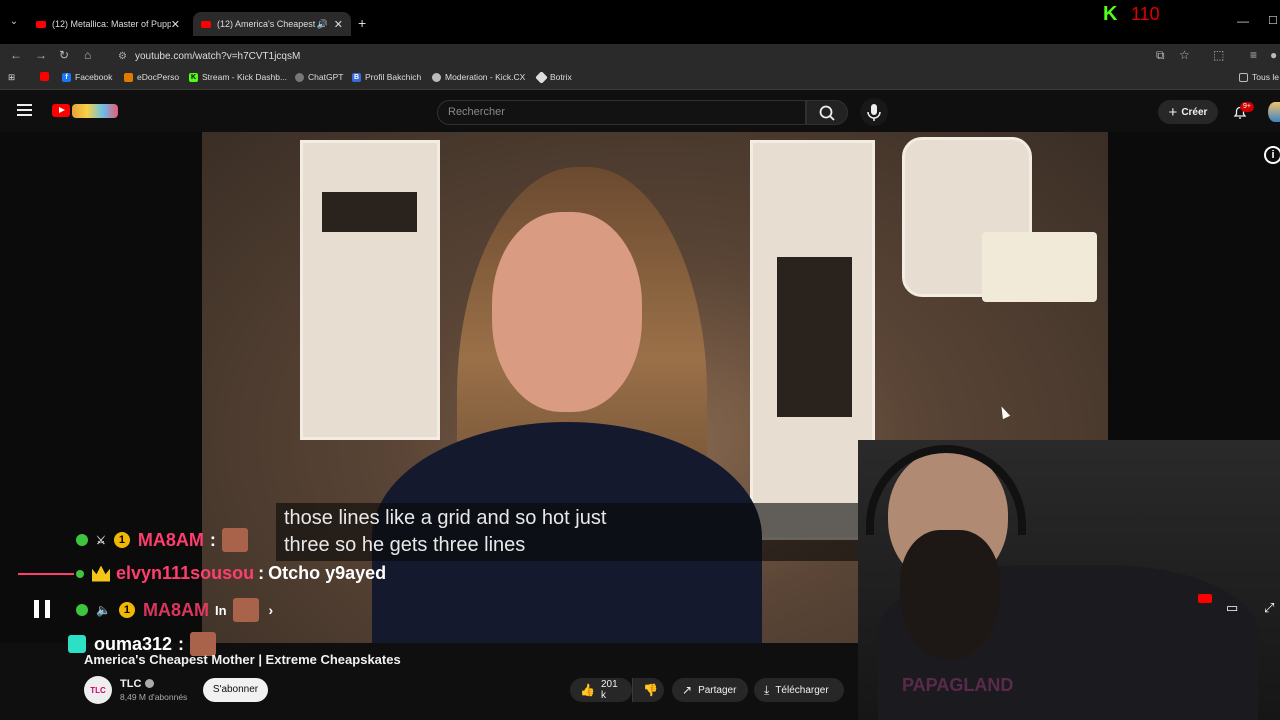  Describe the element at coordinates (322, 24) in the screenshot. I see `audio-playing-icon: 🔊` at that location.